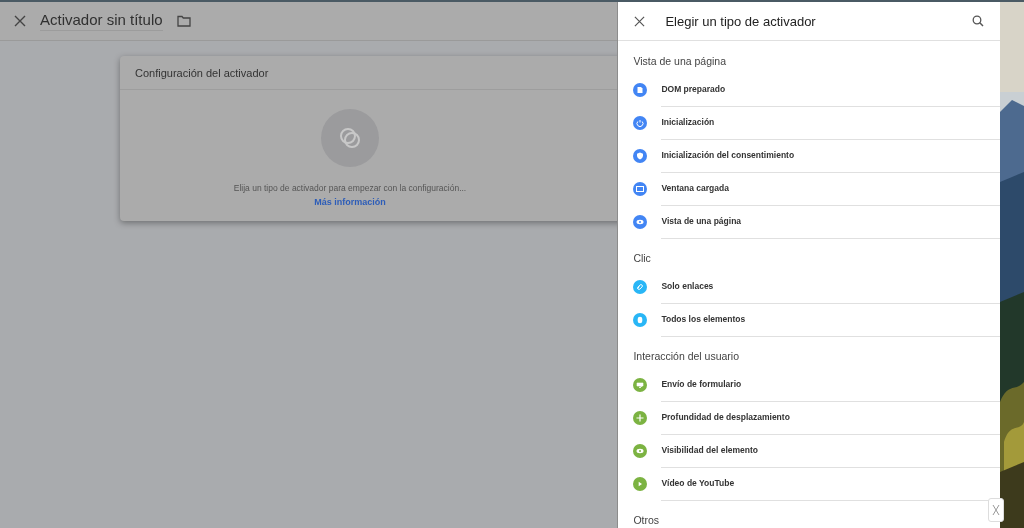 The height and width of the screenshot is (528, 1024). I want to click on trigger-type-item: Ventana cargada, so click(809, 188).